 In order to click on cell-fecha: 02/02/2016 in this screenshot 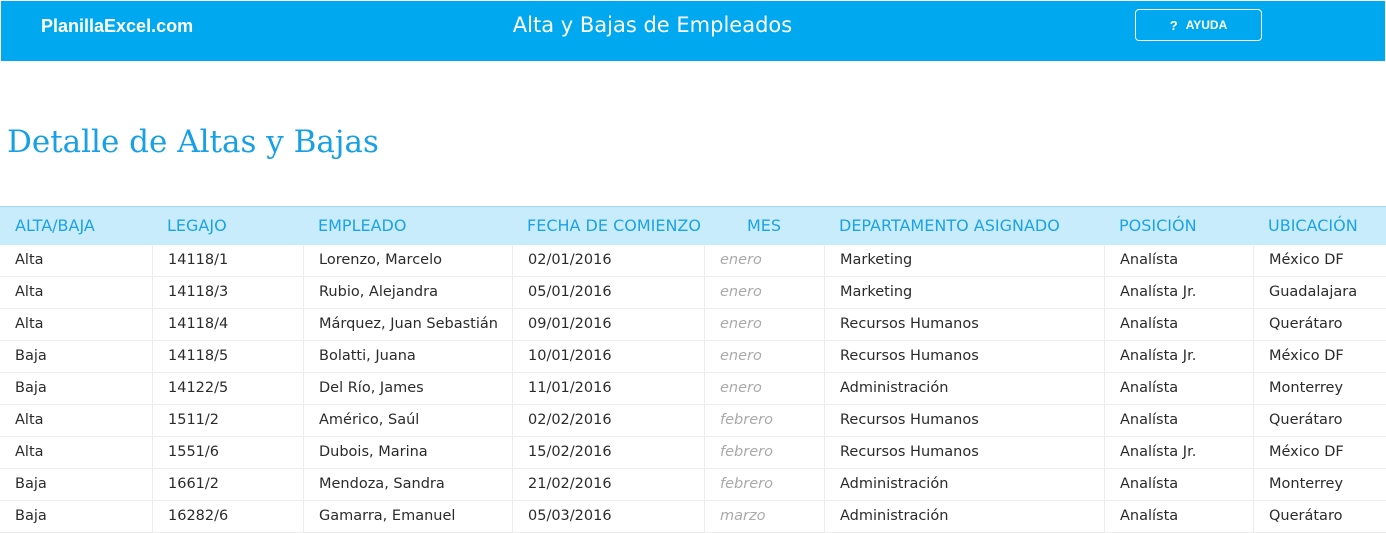, I will do `click(608, 420)`.